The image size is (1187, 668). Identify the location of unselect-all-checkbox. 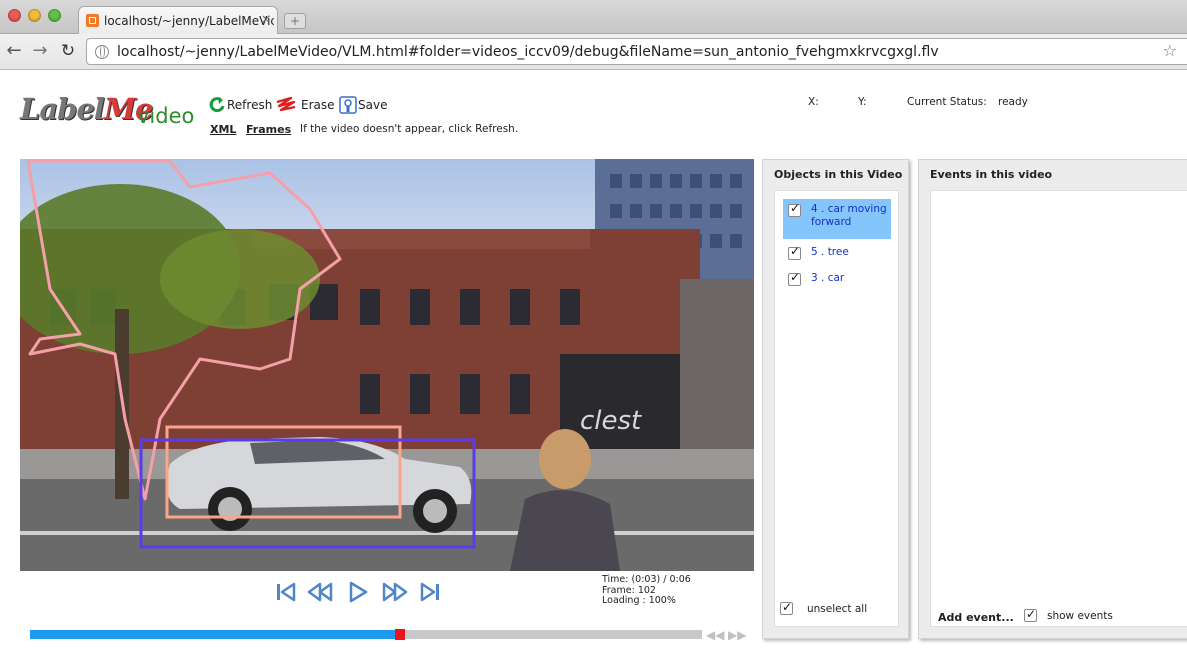
(786, 607).